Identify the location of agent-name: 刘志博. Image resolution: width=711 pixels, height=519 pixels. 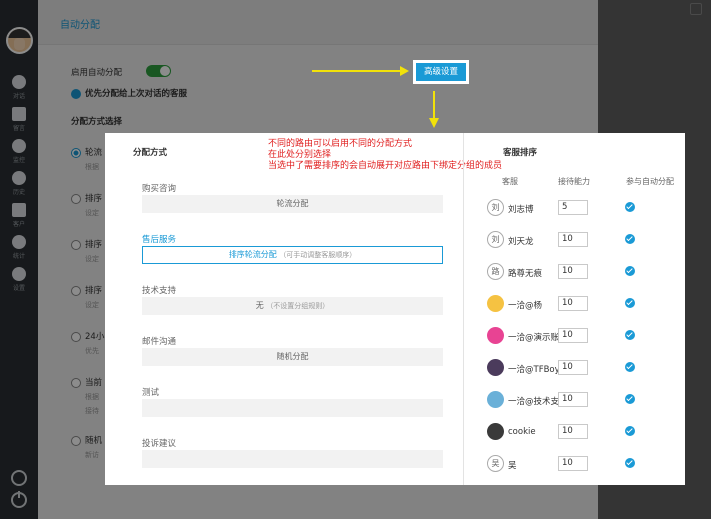
(521, 210).